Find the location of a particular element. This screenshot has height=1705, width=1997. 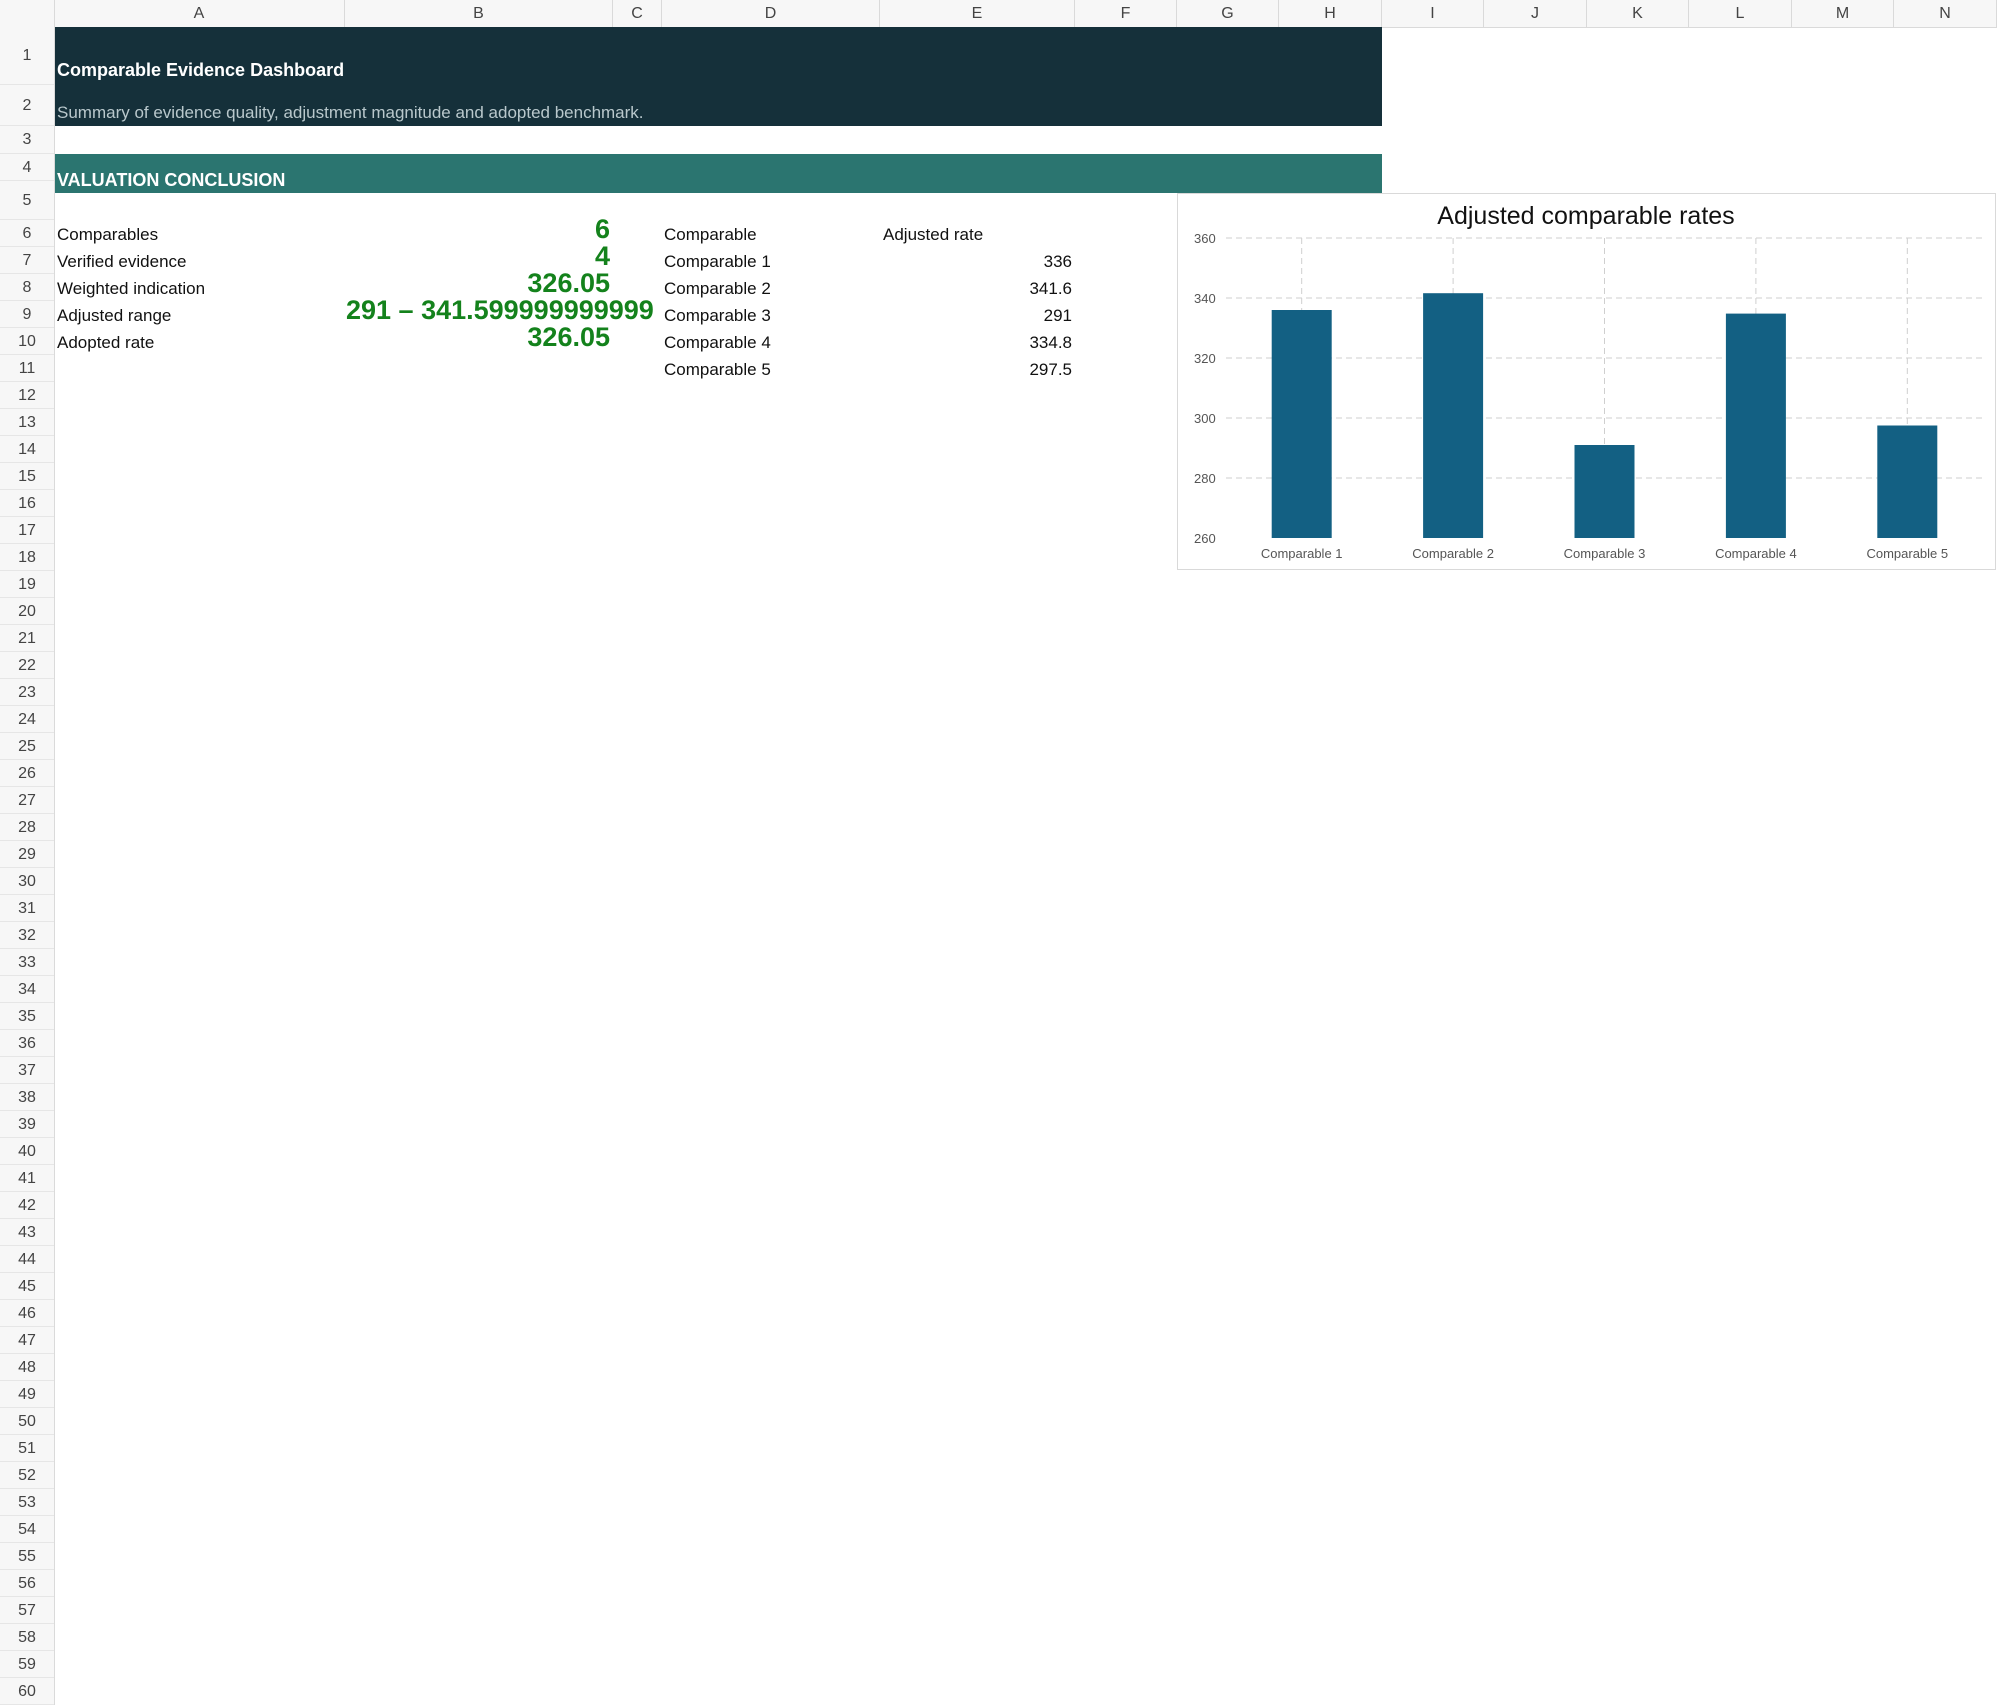

row-header-7: 7 is located at coordinates (27, 260).